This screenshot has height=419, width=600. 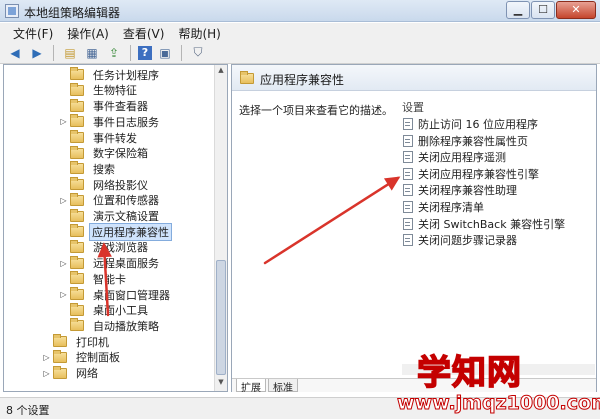 What do you see at coordinates (518, 10) in the screenshot?
I see `minimize-button: ▁` at bounding box center [518, 10].